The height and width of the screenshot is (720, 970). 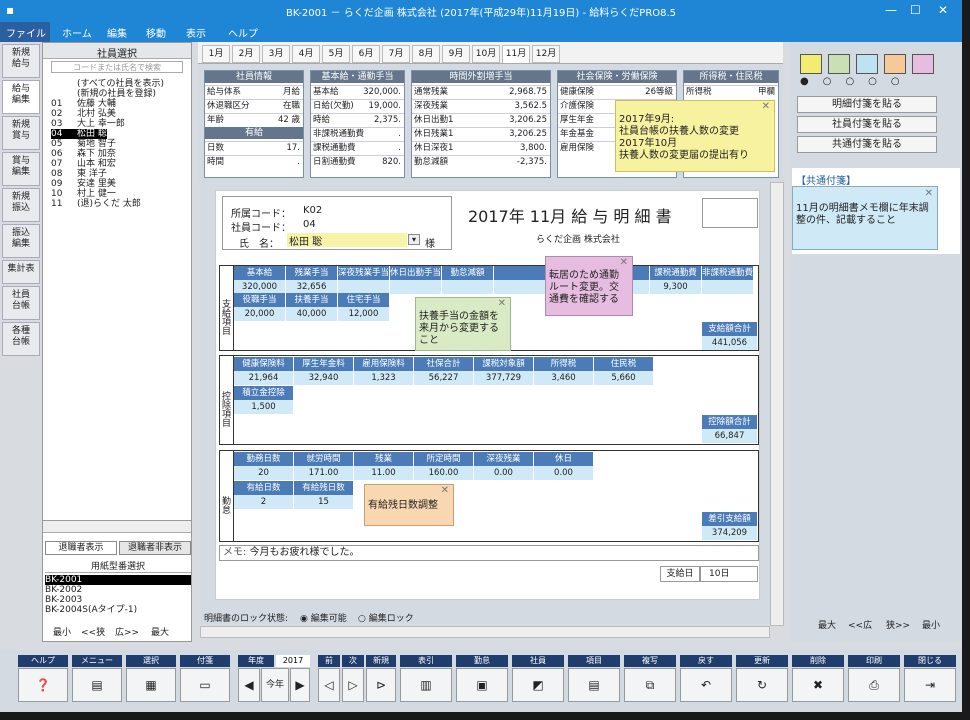 What do you see at coordinates (10, 10) in the screenshot?
I see `app-icon: ▪` at bounding box center [10, 10].